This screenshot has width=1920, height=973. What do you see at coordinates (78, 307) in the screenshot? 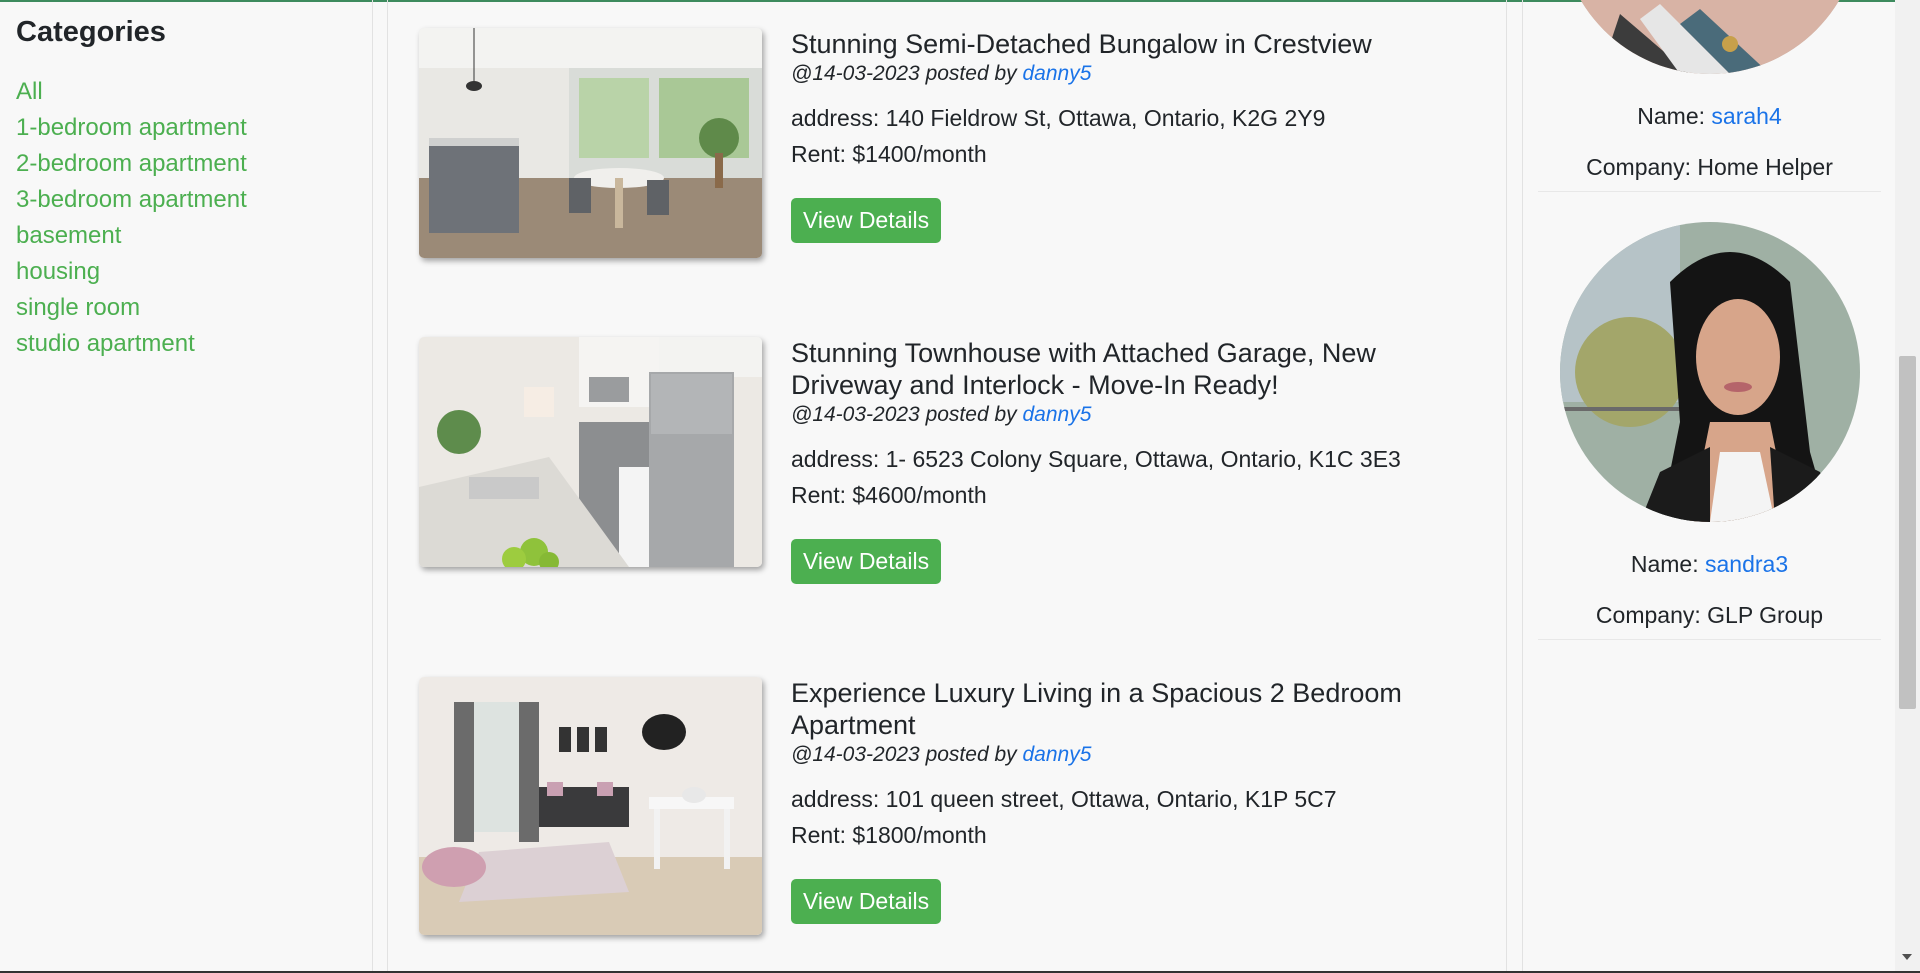
I see `category-link-single-room: single room` at bounding box center [78, 307].